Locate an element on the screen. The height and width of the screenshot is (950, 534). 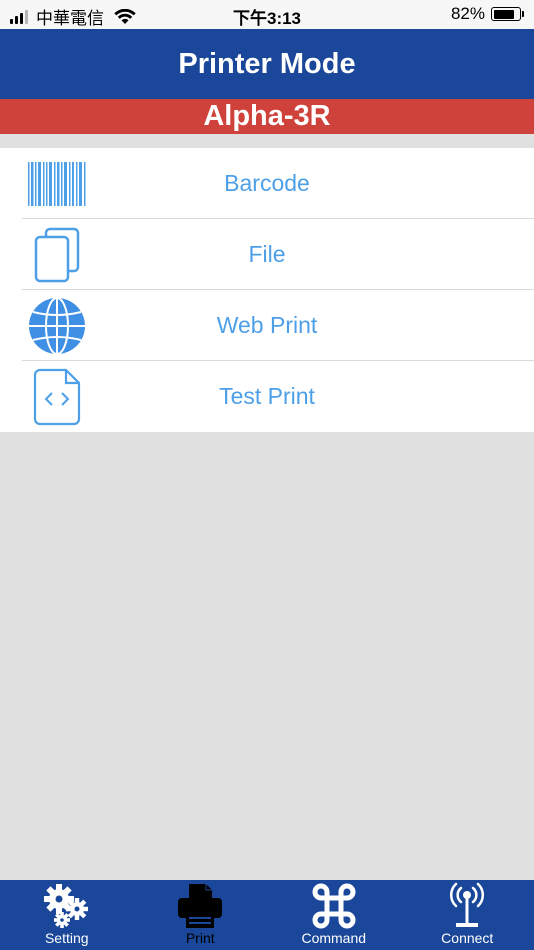
tab-command: Command is located at coordinates (334, 915).